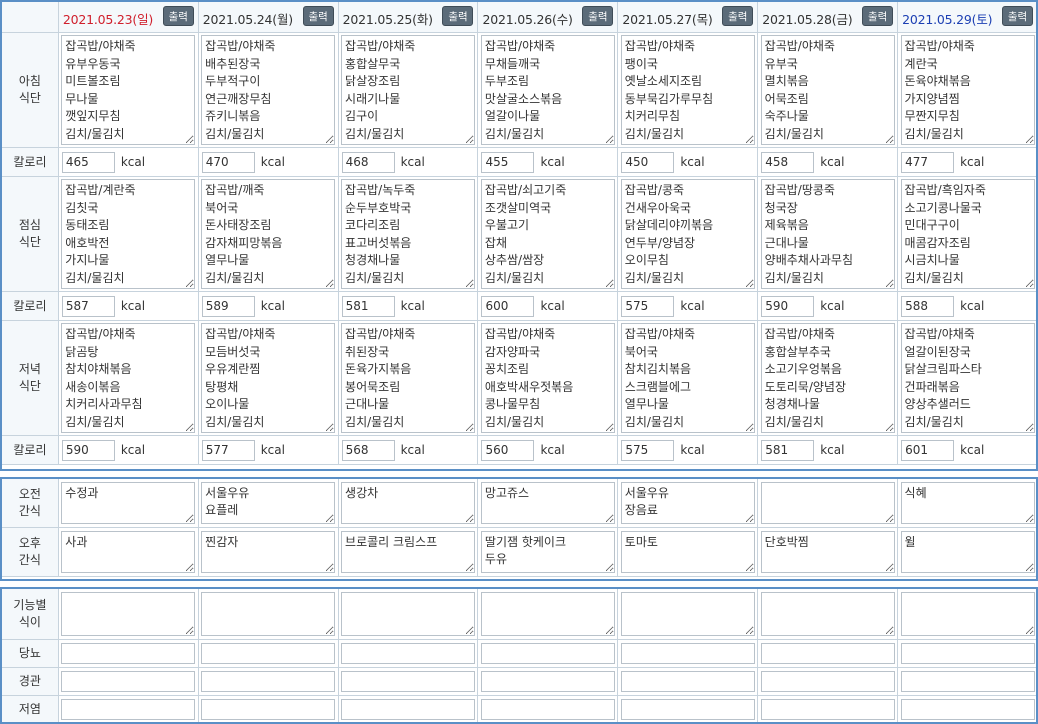  Describe the element at coordinates (832, 162) in the screenshot. I see `calorie-unit: kcal` at that location.